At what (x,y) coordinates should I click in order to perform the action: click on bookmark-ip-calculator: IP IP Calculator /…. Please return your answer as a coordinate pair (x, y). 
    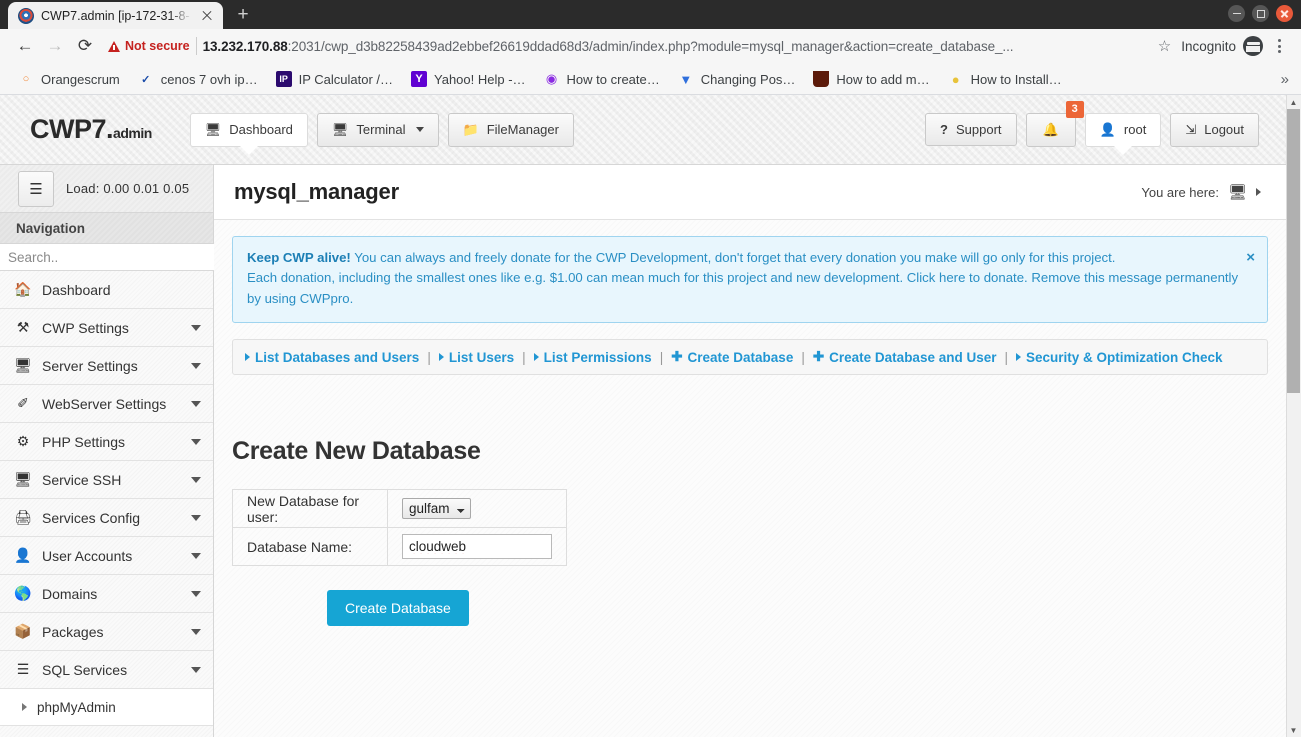
    Looking at the image, I should click on (334, 79).